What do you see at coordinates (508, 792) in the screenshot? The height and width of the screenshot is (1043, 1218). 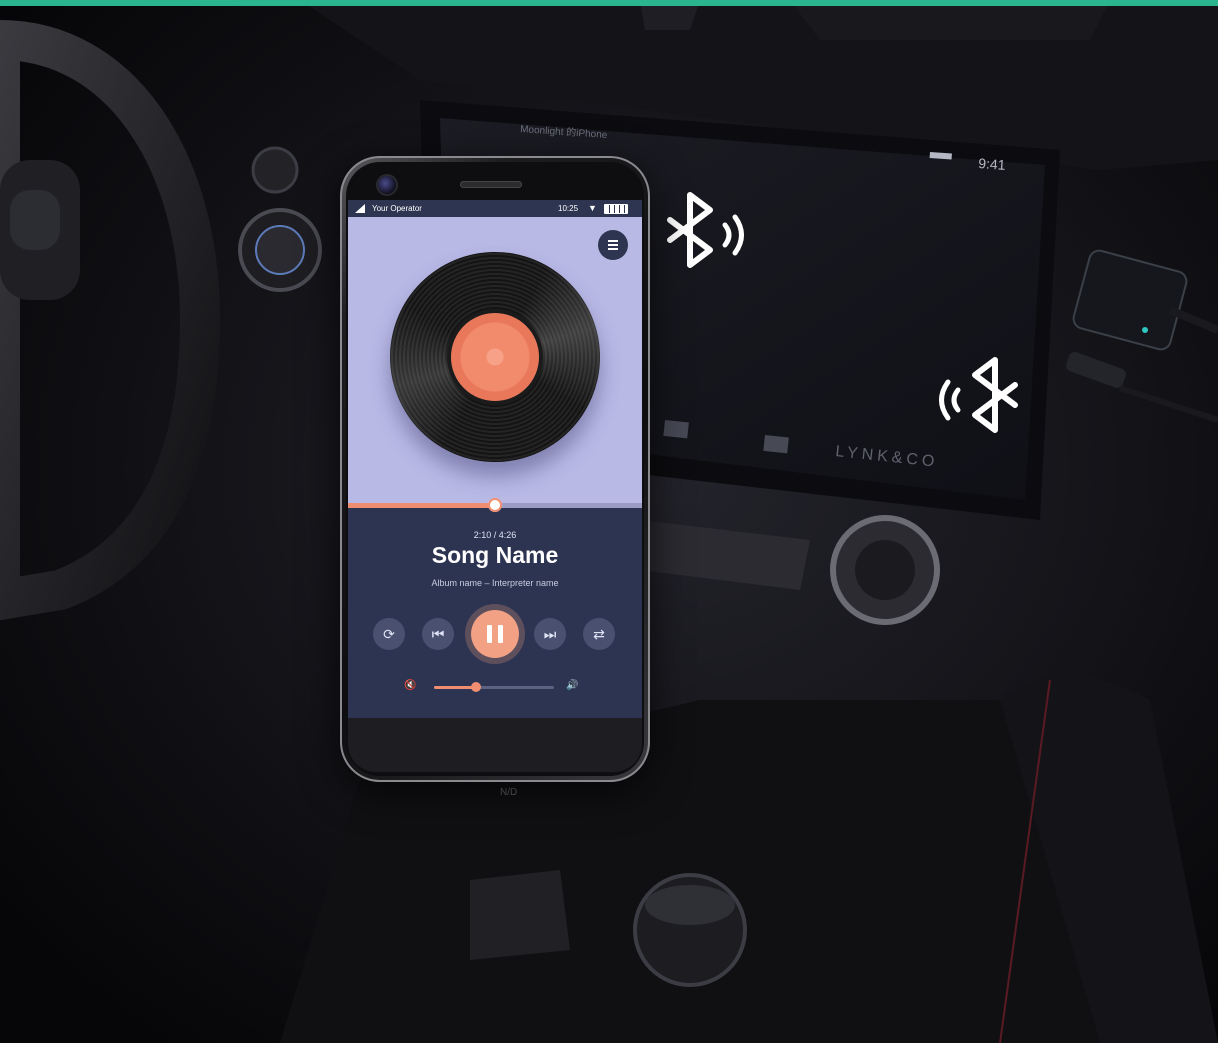 I see `gear-label: N/D` at bounding box center [508, 792].